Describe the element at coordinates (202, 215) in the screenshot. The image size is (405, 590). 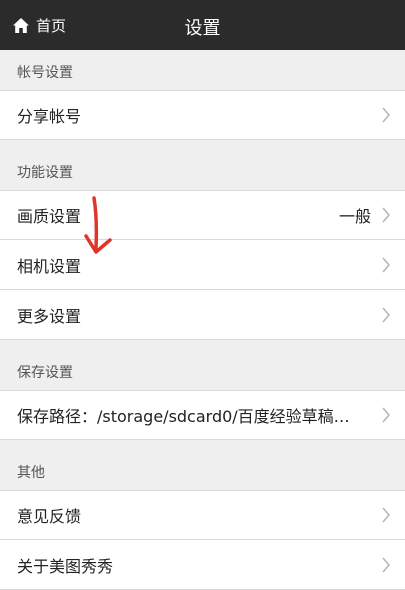
I see `row-quality-settings: 画质设置 一般` at that location.